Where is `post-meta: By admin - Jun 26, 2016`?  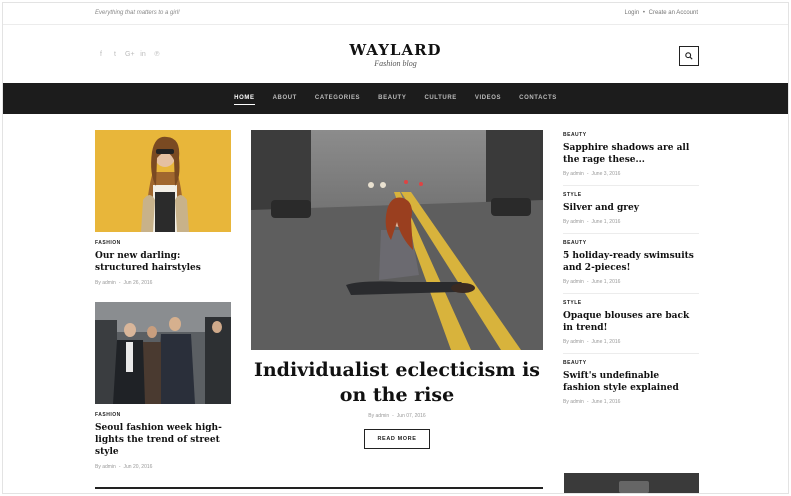
post-meta: By admin - Jun 26, 2016 is located at coordinates (124, 283).